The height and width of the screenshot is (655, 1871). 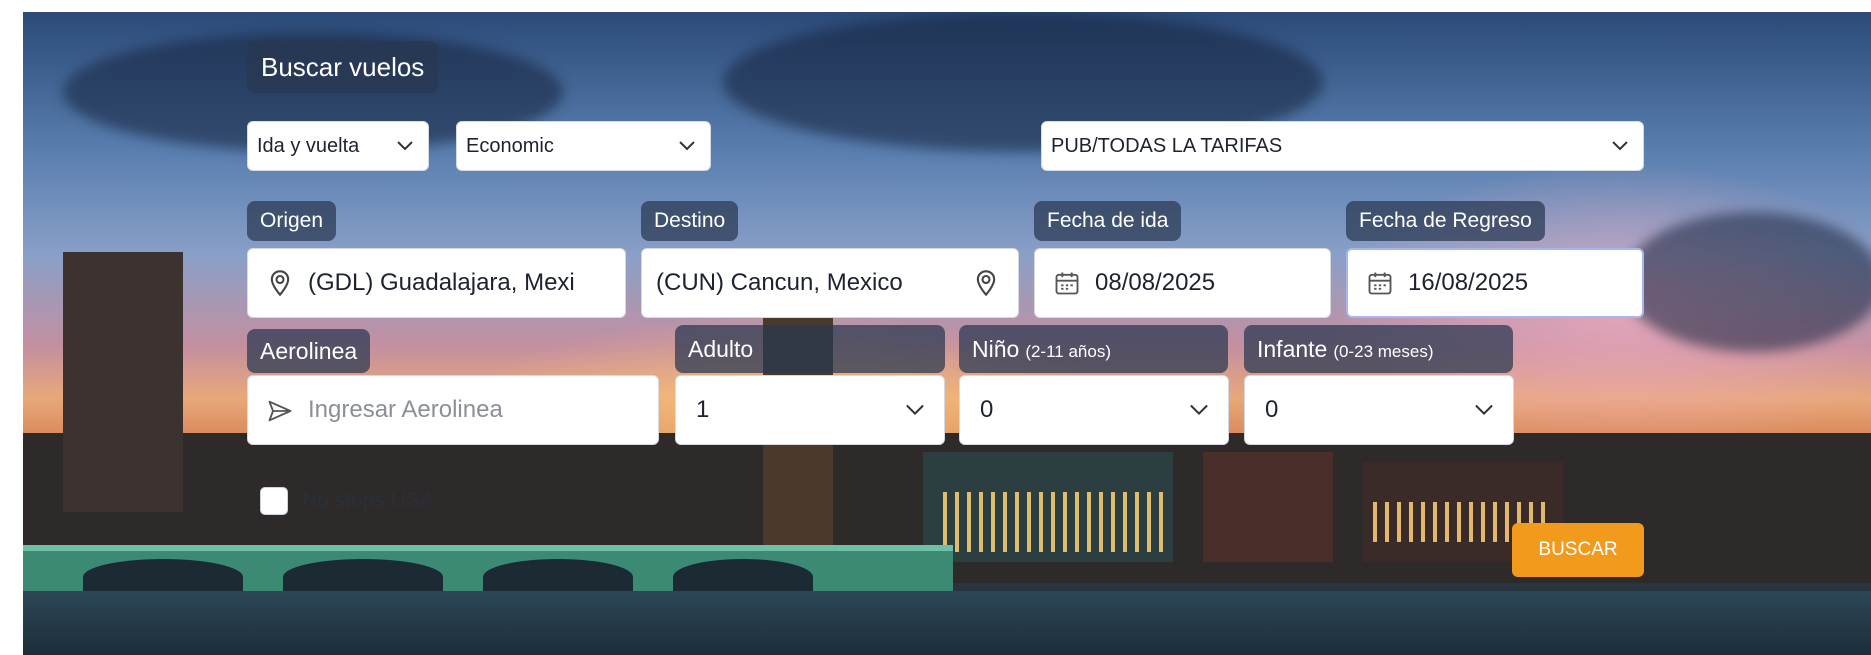 I want to click on children-value: 0, so click(x=987, y=409).